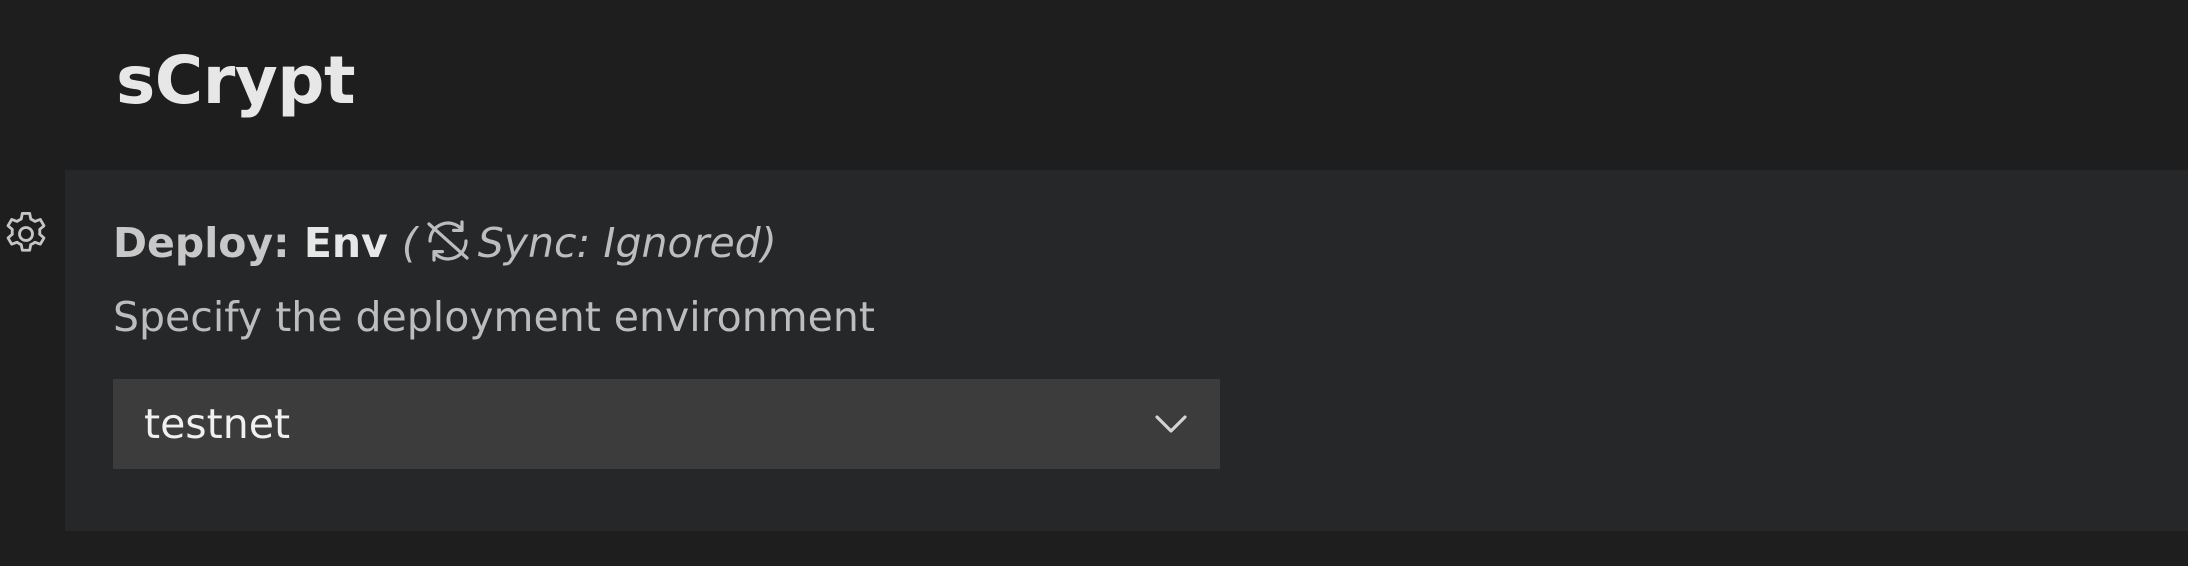 This screenshot has width=2188, height=566. I want to click on select-value: testnet, so click(217, 424).